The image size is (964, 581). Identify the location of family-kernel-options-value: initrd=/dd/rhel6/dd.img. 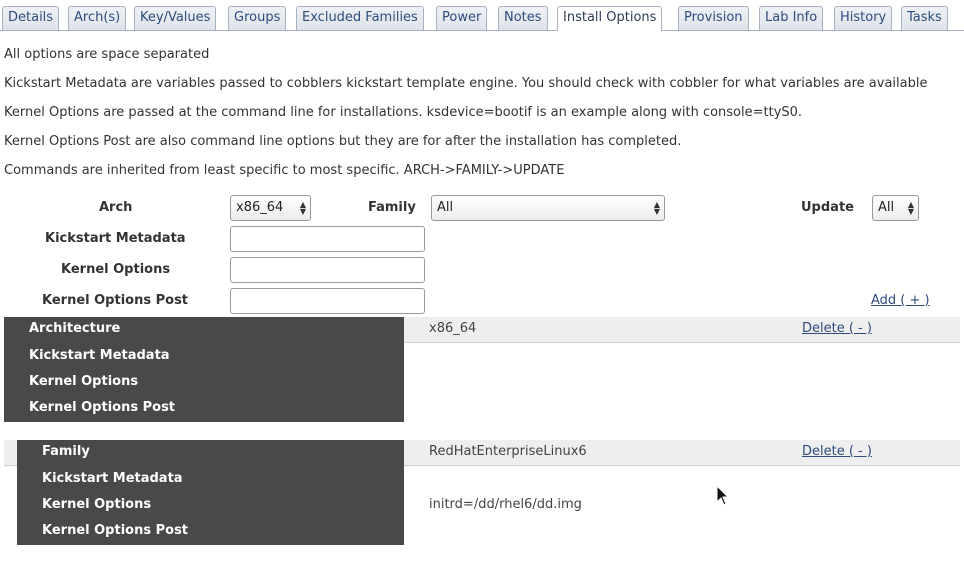
(505, 504).